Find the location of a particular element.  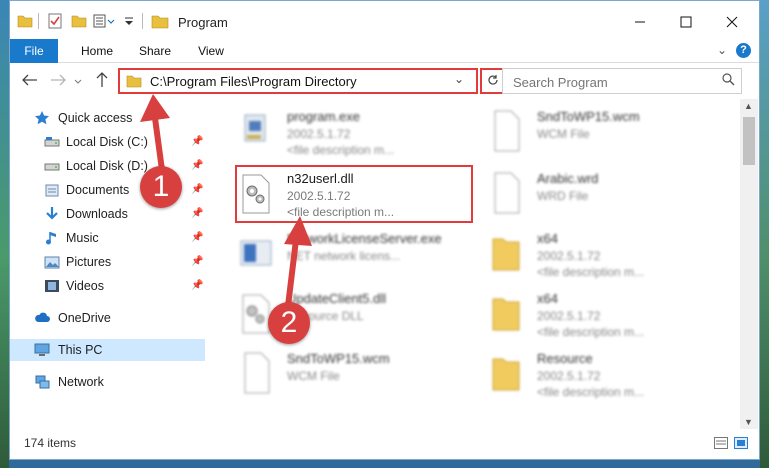

exe-icon is located at coordinates (256, 131).